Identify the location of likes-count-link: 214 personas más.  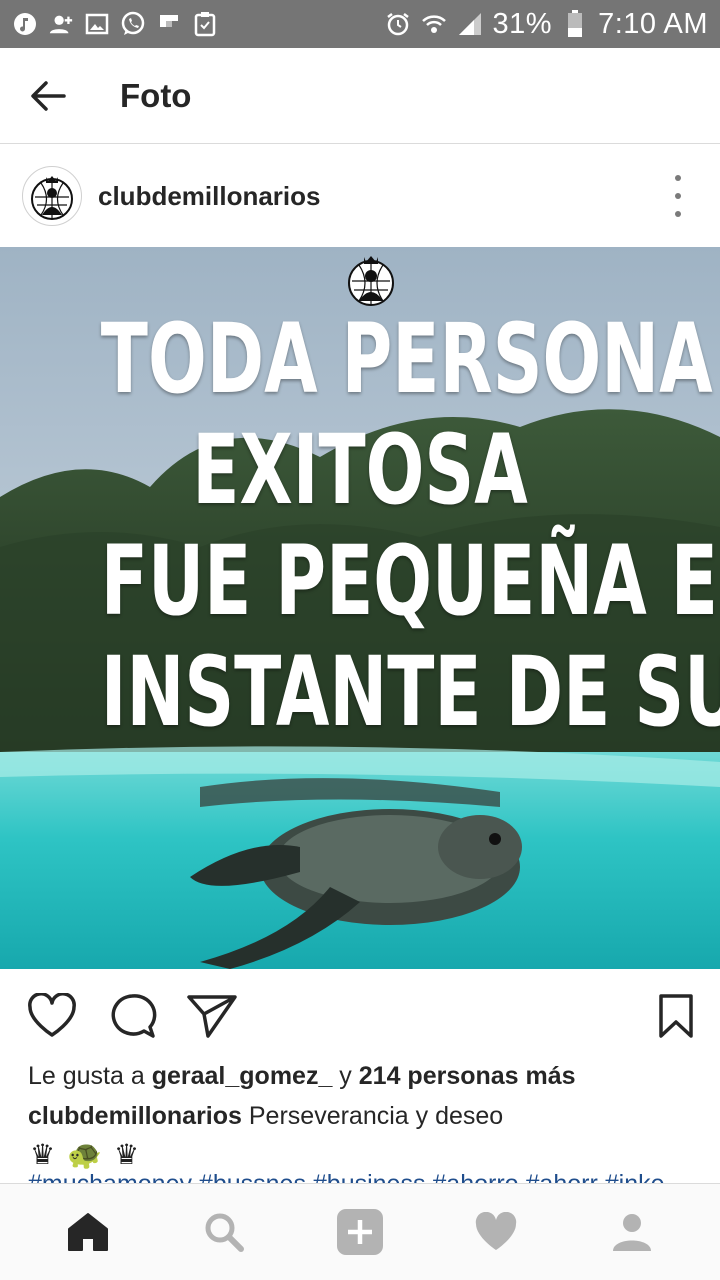
(467, 1076).